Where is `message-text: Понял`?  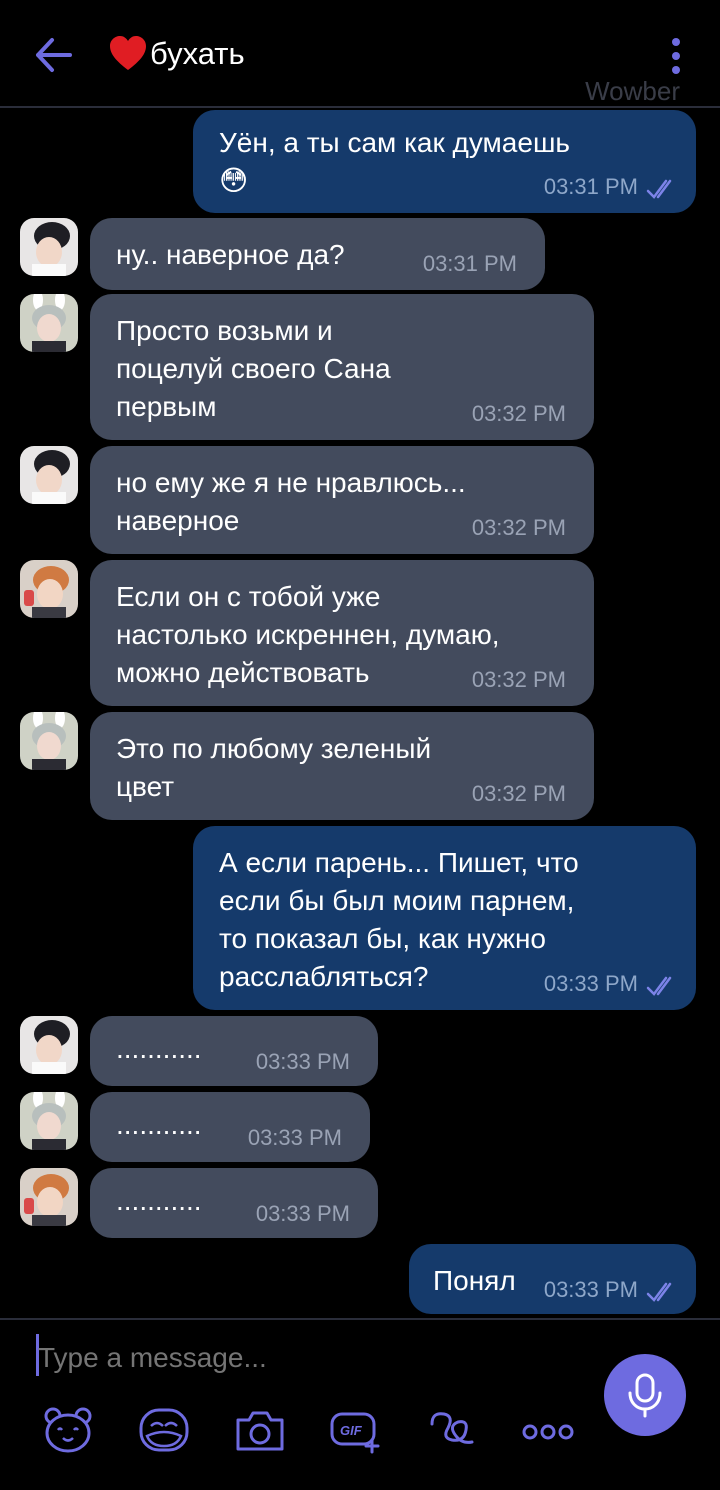
message-text: Понял is located at coordinates (474, 1280).